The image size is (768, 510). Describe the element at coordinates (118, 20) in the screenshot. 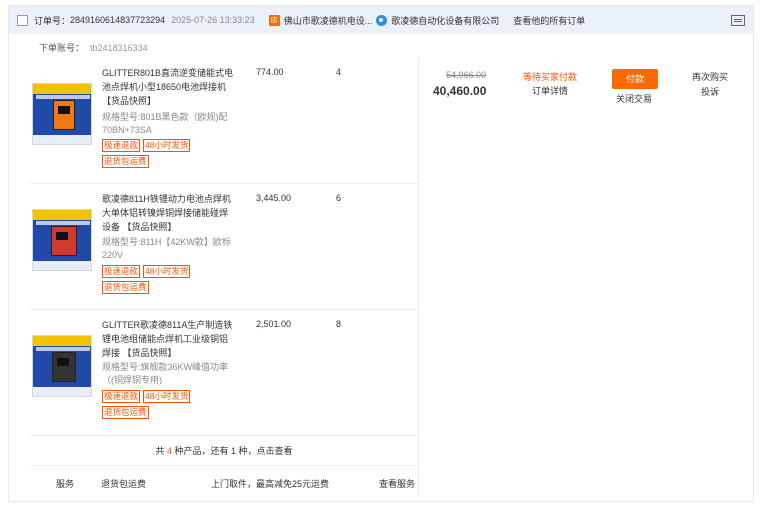

I see `order-number: 2849160614837723294` at that location.